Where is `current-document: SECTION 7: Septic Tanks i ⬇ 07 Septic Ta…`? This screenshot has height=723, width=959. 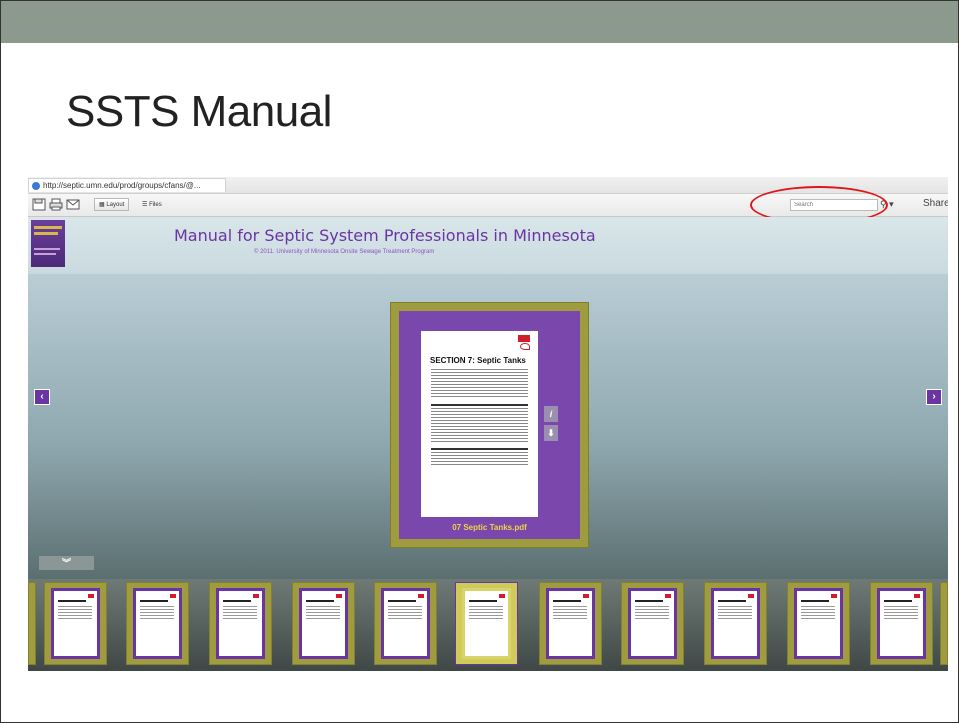 current-document: SECTION 7: Septic Tanks i ⬇ 07 Septic Ta… is located at coordinates (489, 425).